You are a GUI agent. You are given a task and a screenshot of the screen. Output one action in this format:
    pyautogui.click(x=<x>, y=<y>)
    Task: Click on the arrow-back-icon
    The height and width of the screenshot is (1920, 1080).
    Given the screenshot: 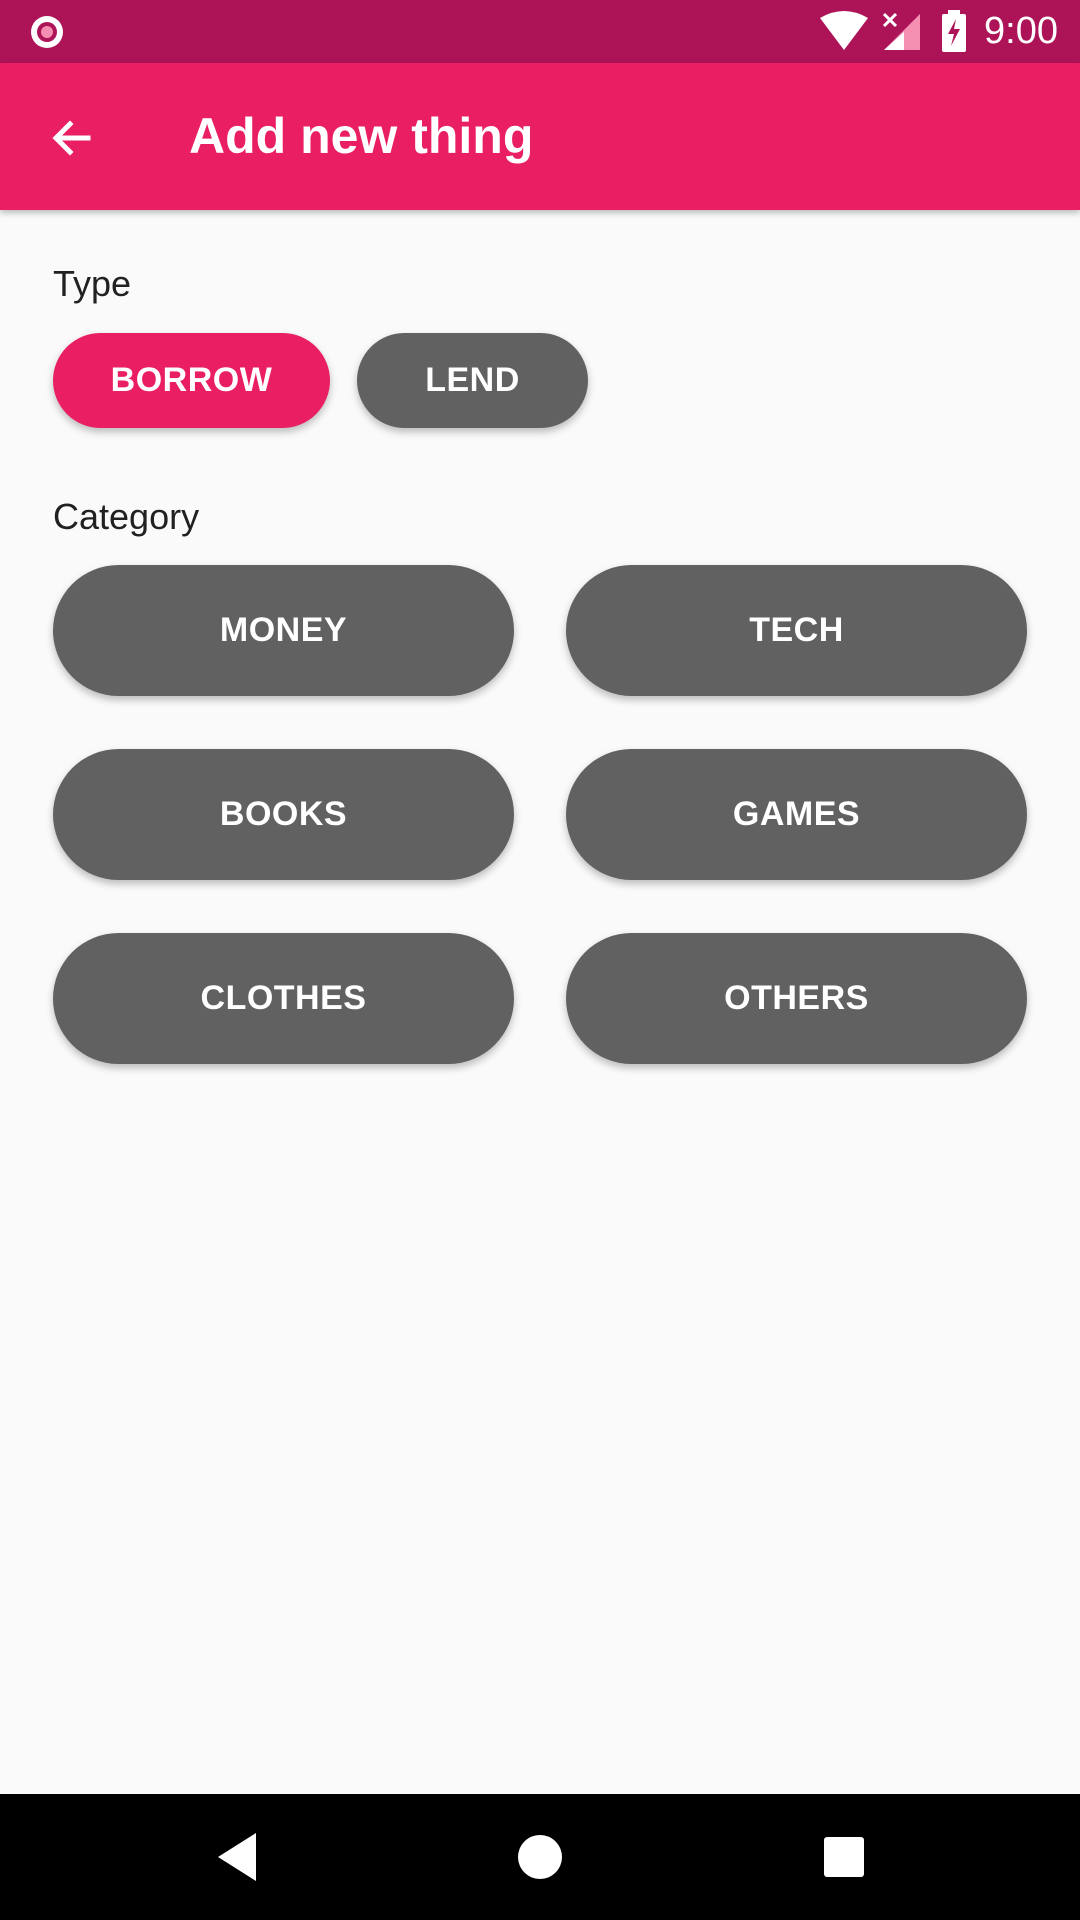 What is the action you would take?
    pyautogui.click(x=71, y=138)
    